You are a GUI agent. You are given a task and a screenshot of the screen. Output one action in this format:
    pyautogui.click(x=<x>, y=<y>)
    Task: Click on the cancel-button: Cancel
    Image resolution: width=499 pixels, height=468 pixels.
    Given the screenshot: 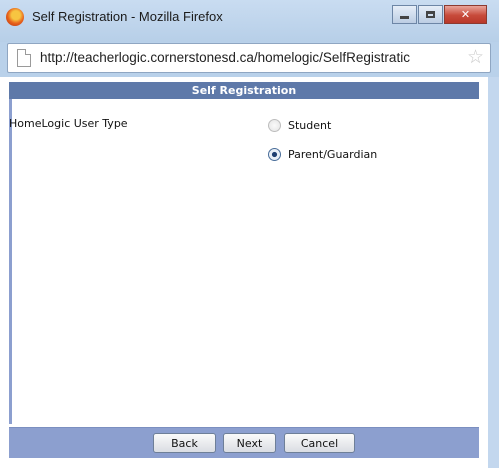 What is the action you would take?
    pyautogui.click(x=319, y=443)
    